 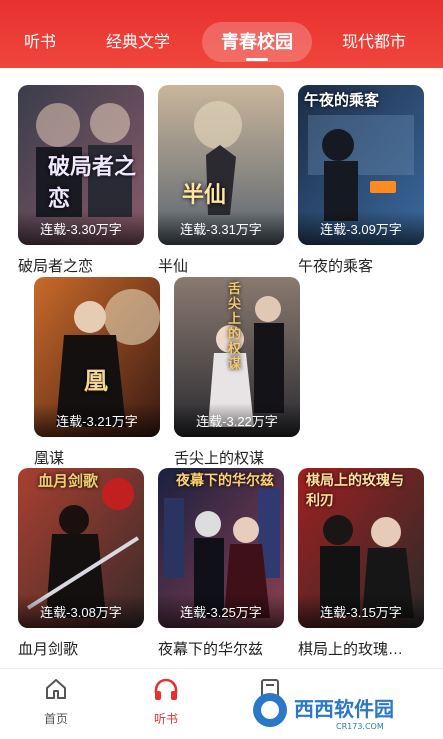 I want to click on book-card: 舌尖上的权谋 连载-3.22万字 舌尖上的权谋, so click(x=237, y=372).